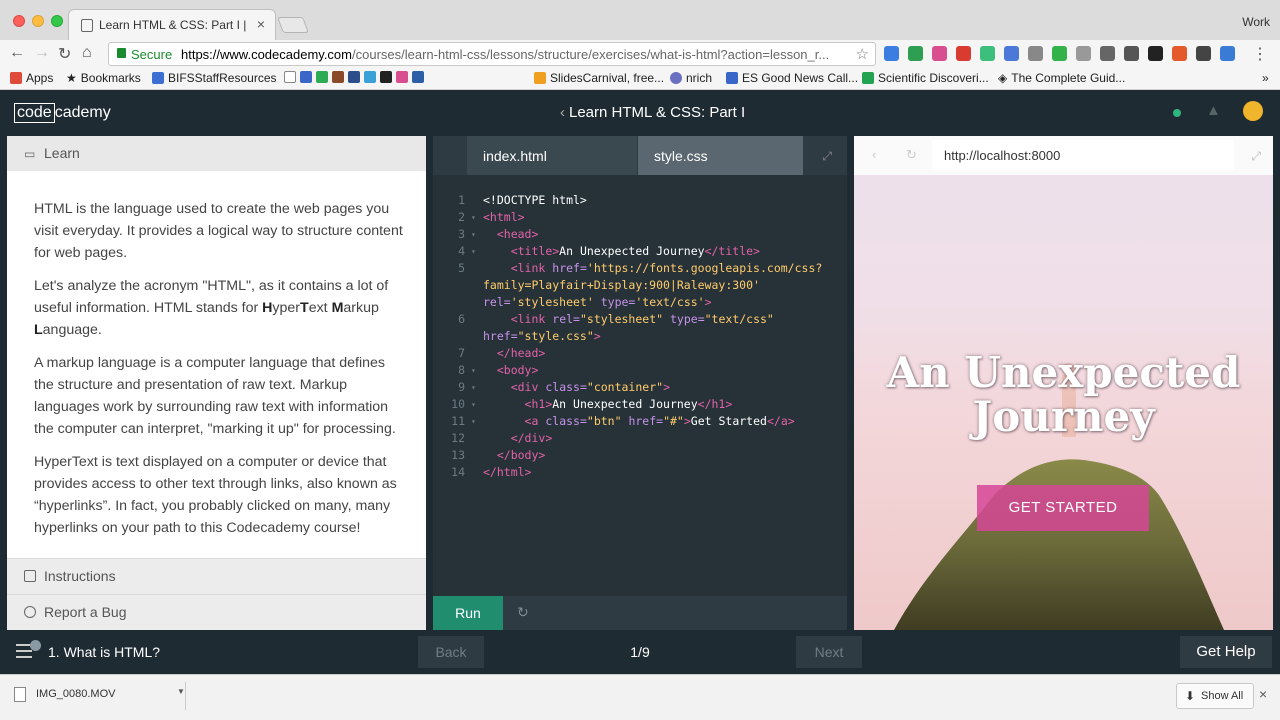 The image size is (1280, 720). I want to click on secure-label: Secure, so click(152, 54).